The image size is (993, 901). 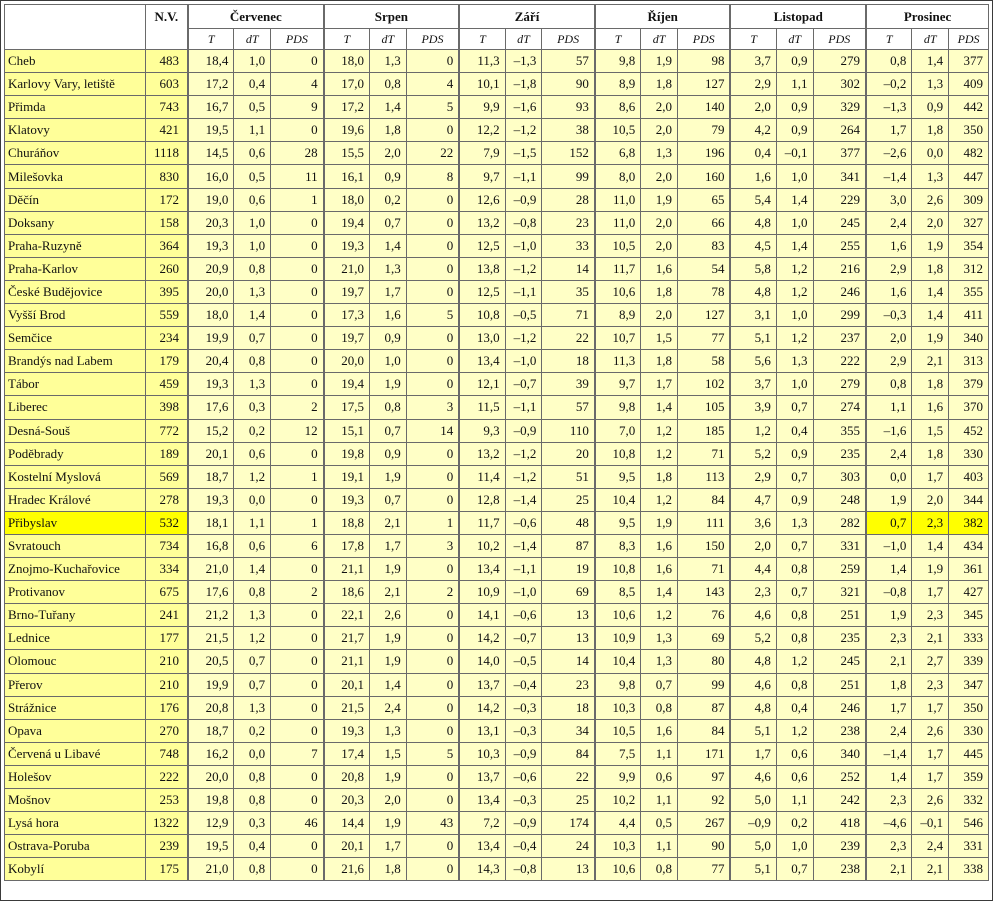 What do you see at coordinates (930, 800) in the screenshot?
I see `value-cell: 2,6` at bounding box center [930, 800].